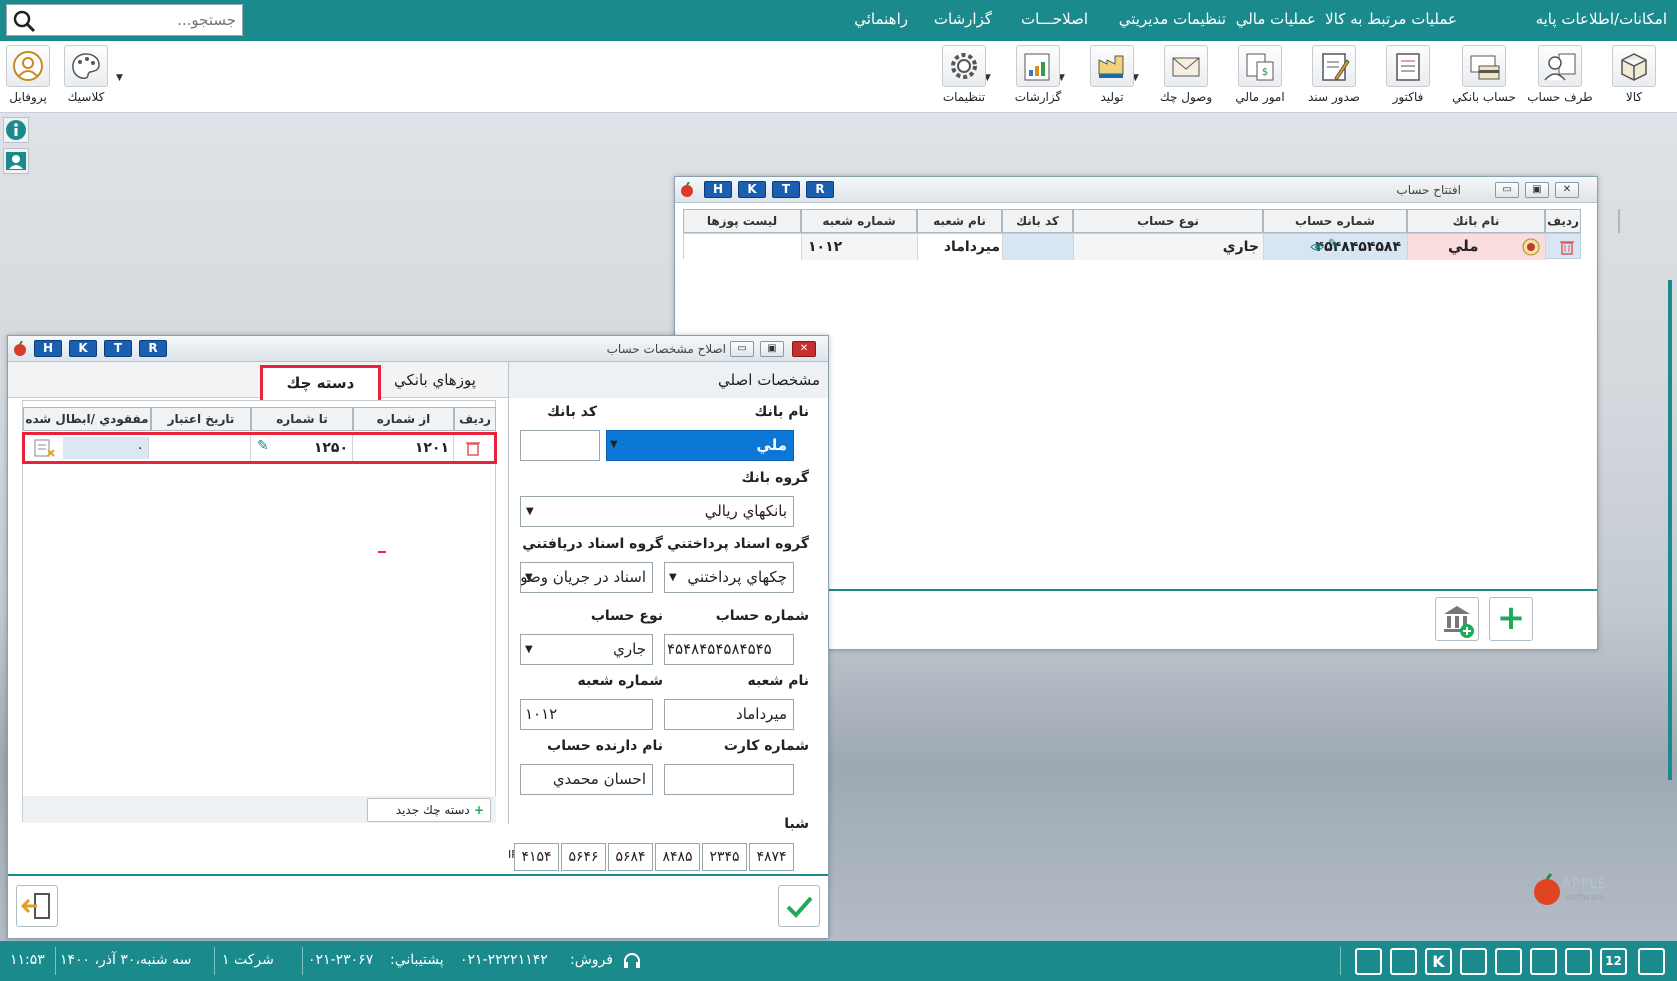 Image resolution: width=1677 pixels, height=981 pixels. What do you see at coordinates (586, 649) in the screenshot?
I see `account-type-select: جاري` at bounding box center [586, 649].